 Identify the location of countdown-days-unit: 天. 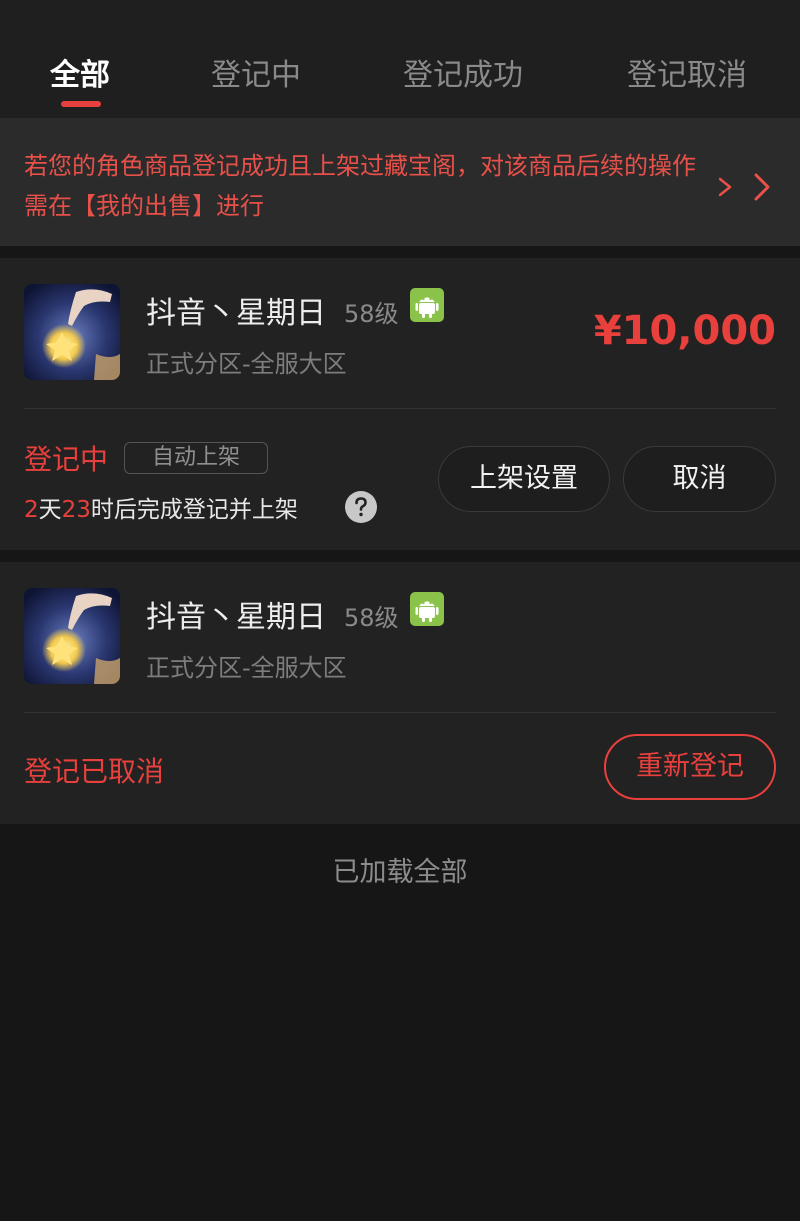
(50, 510).